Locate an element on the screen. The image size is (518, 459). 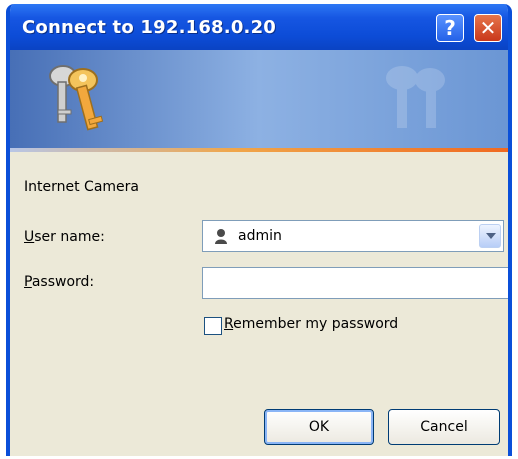
user-name-label-access-key: U is located at coordinates (29, 237).